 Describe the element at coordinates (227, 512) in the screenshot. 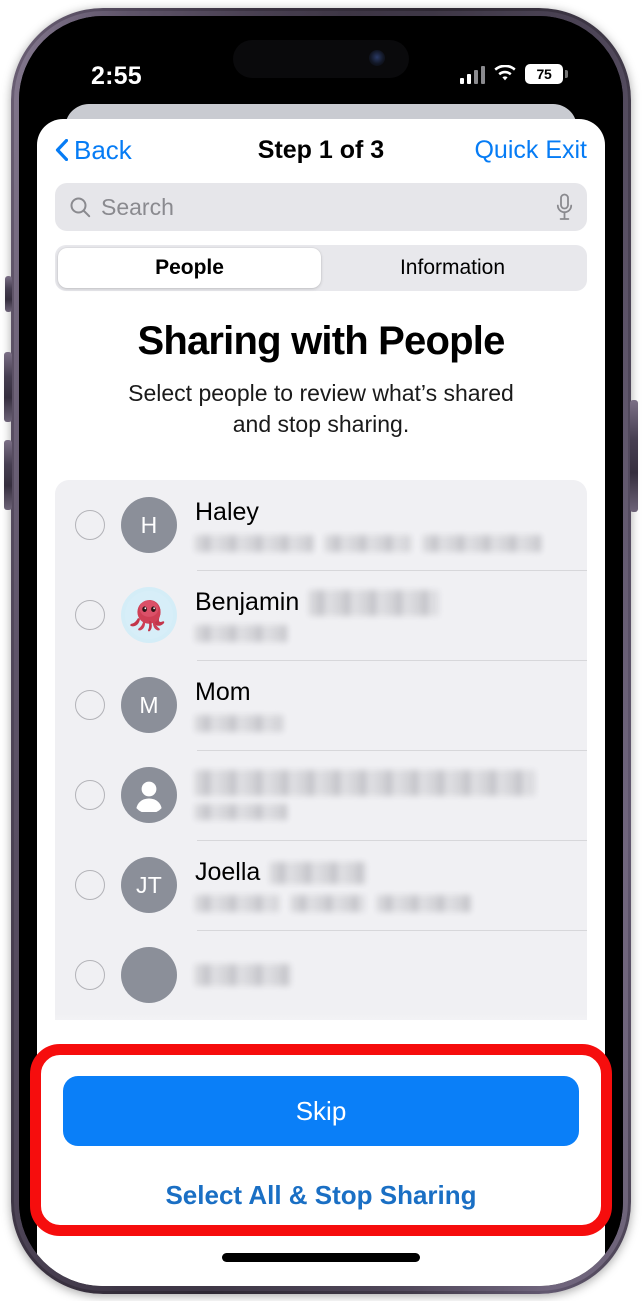

I see `contact-name: Haley` at that location.